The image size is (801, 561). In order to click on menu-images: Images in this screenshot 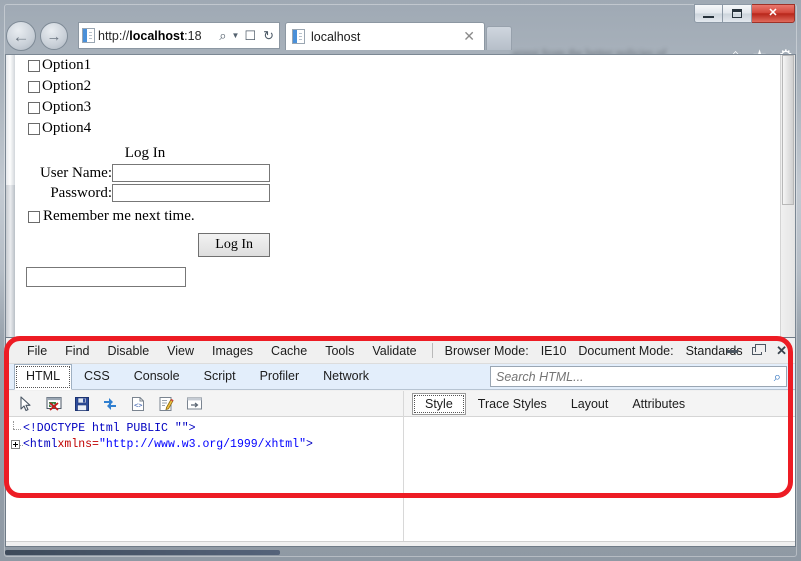, I will do `click(232, 351)`.